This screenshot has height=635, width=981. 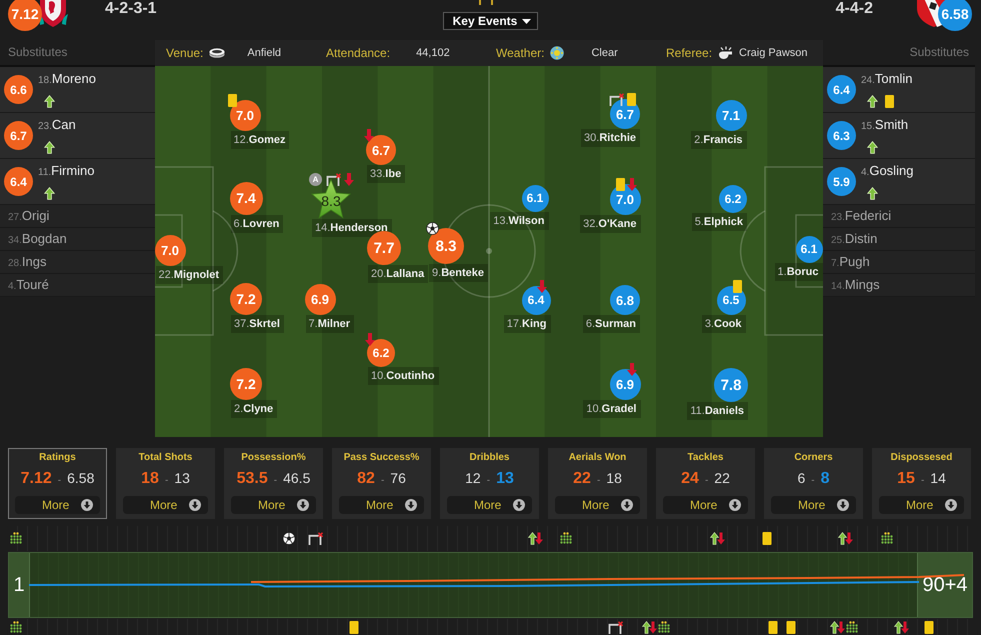 What do you see at coordinates (891, 170) in the screenshot?
I see `player-name: Gosling` at bounding box center [891, 170].